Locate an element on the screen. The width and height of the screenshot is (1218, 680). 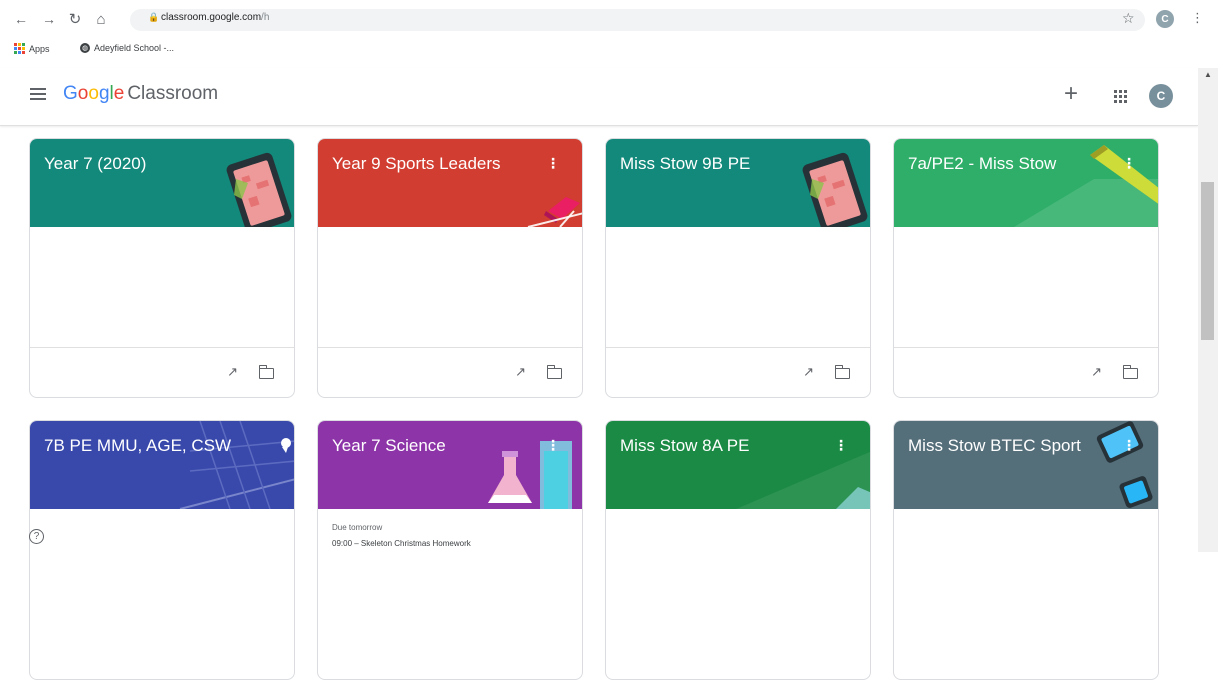
due-label: Due tomorrow is located at coordinates (357, 527).